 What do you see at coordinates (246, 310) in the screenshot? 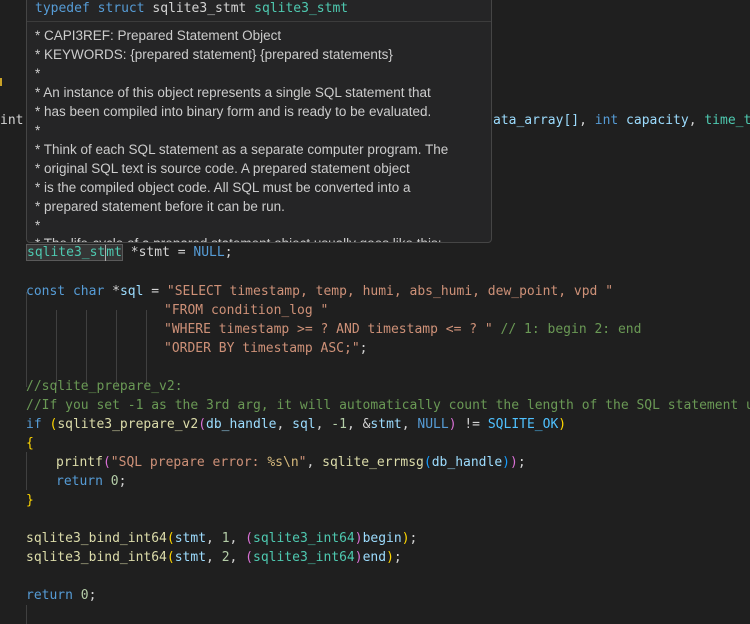
I see `code-line-sql-from: "FROM condition_log "` at bounding box center [246, 310].